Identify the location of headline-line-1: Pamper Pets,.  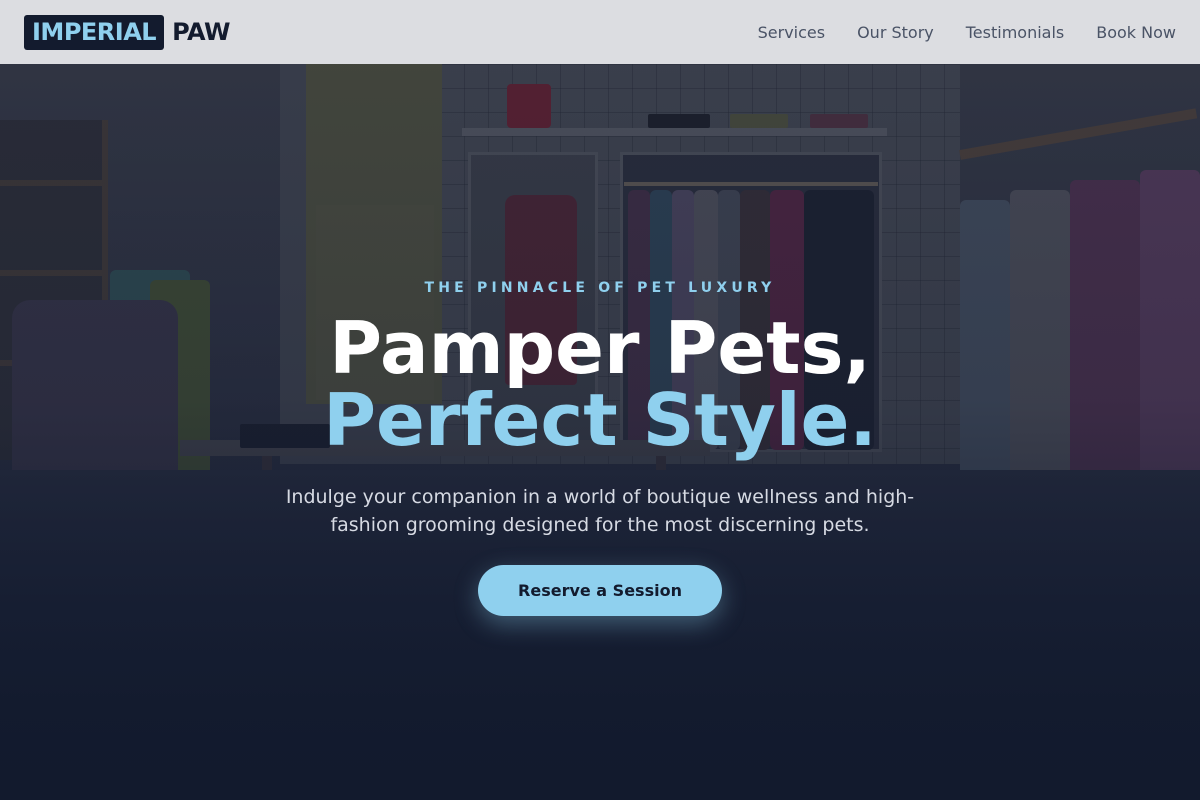
(600, 348).